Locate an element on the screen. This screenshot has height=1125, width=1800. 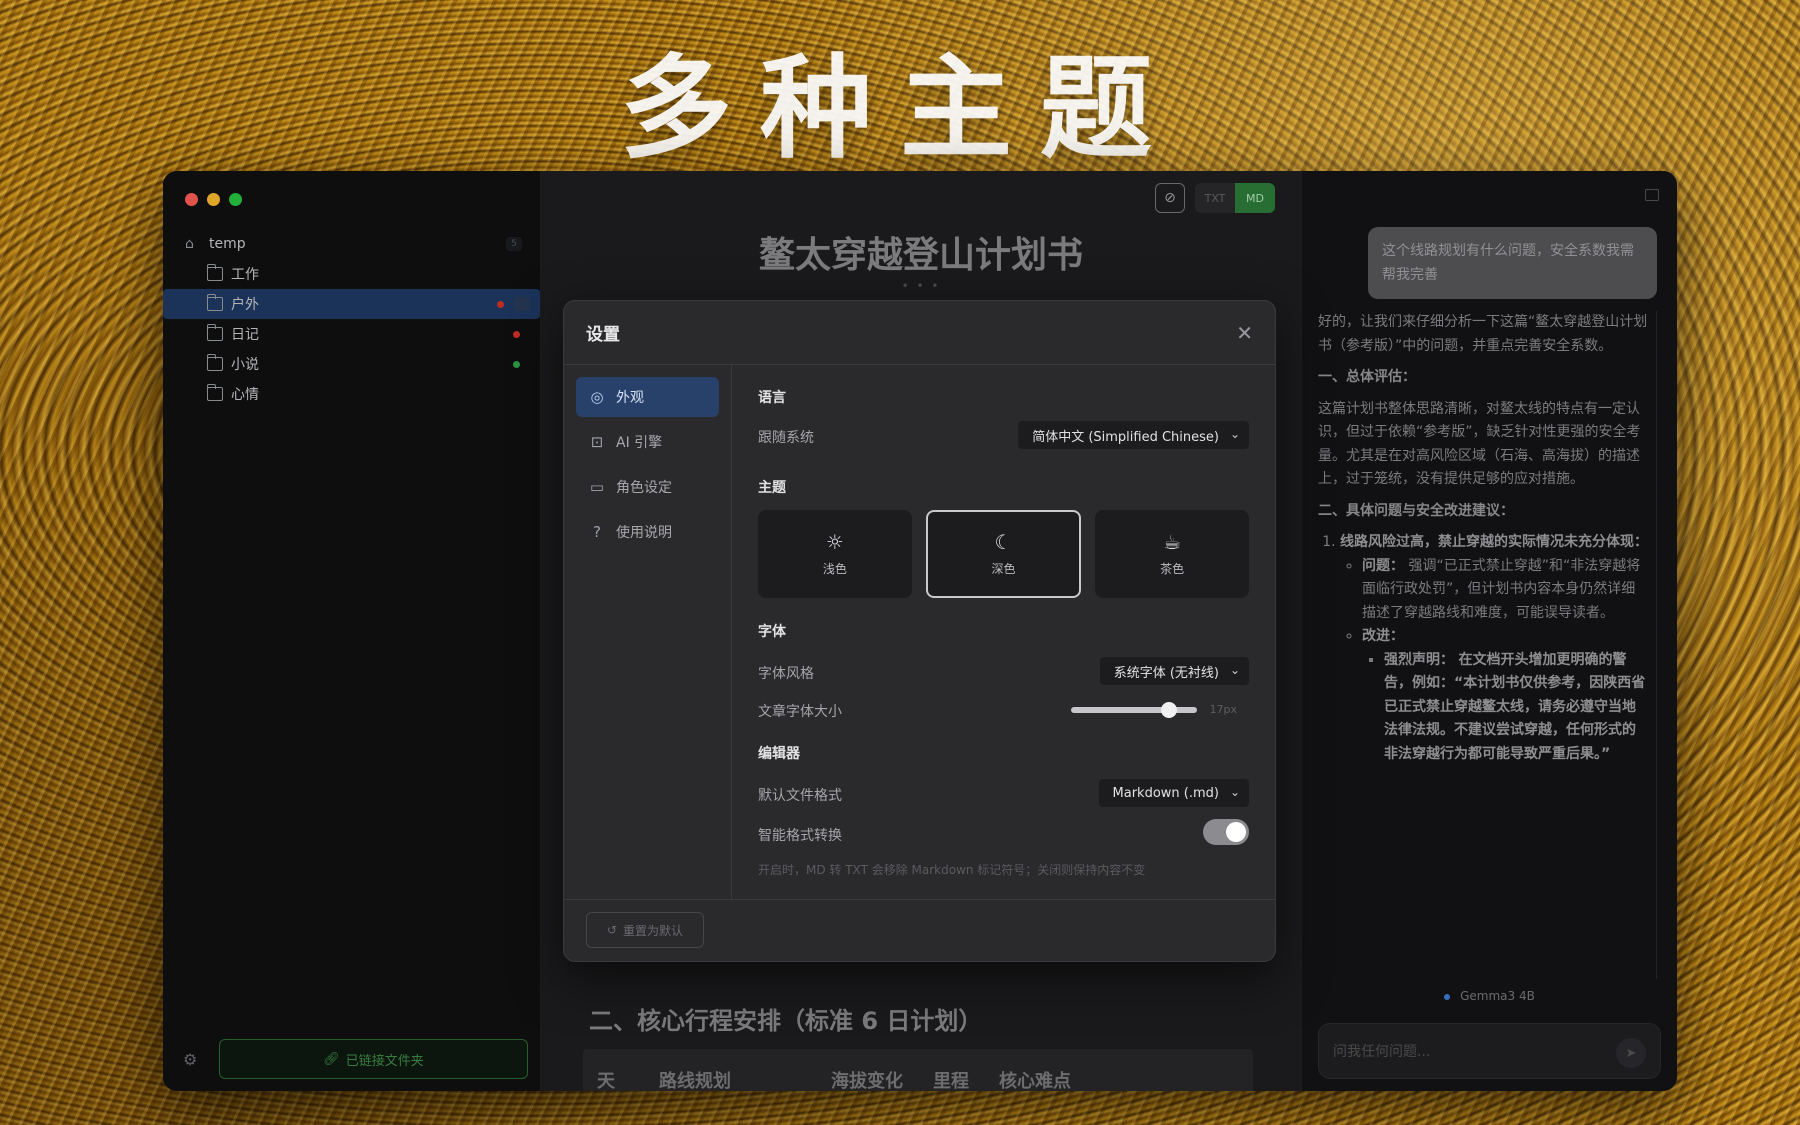
section-editor: 编辑器 is located at coordinates (779, 754).